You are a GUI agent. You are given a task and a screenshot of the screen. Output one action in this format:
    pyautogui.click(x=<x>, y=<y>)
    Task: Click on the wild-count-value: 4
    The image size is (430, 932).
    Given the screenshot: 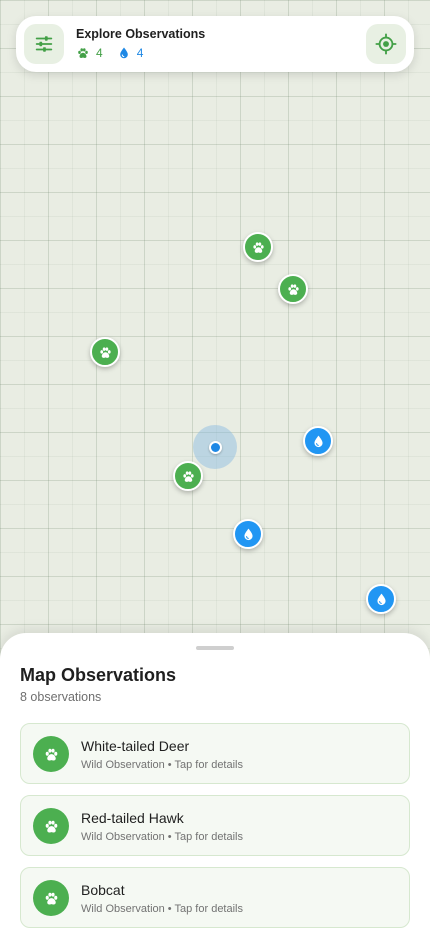 What is the action you would take?
    pyautogui.click(x=99, y=53)
    